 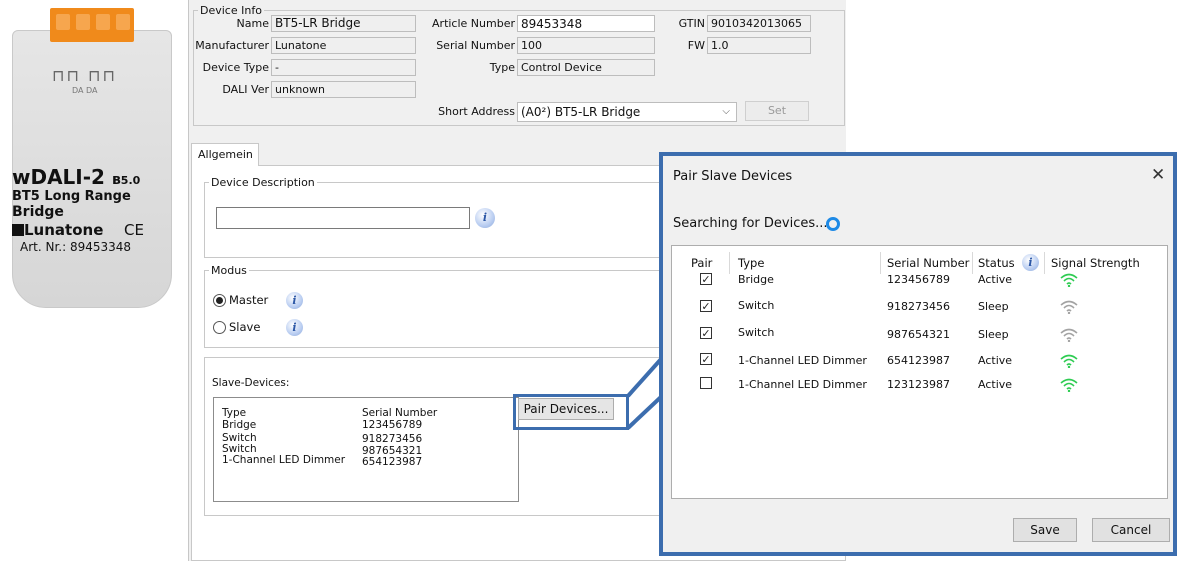 What do you see at coordinates (219, 300) in the screenshot?
I see `master-radio` at bounding box center [219, 300].